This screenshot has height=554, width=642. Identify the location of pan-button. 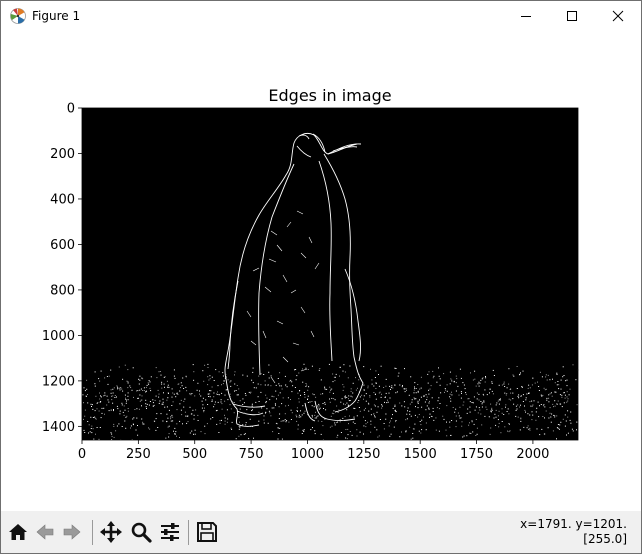
(111, 532).